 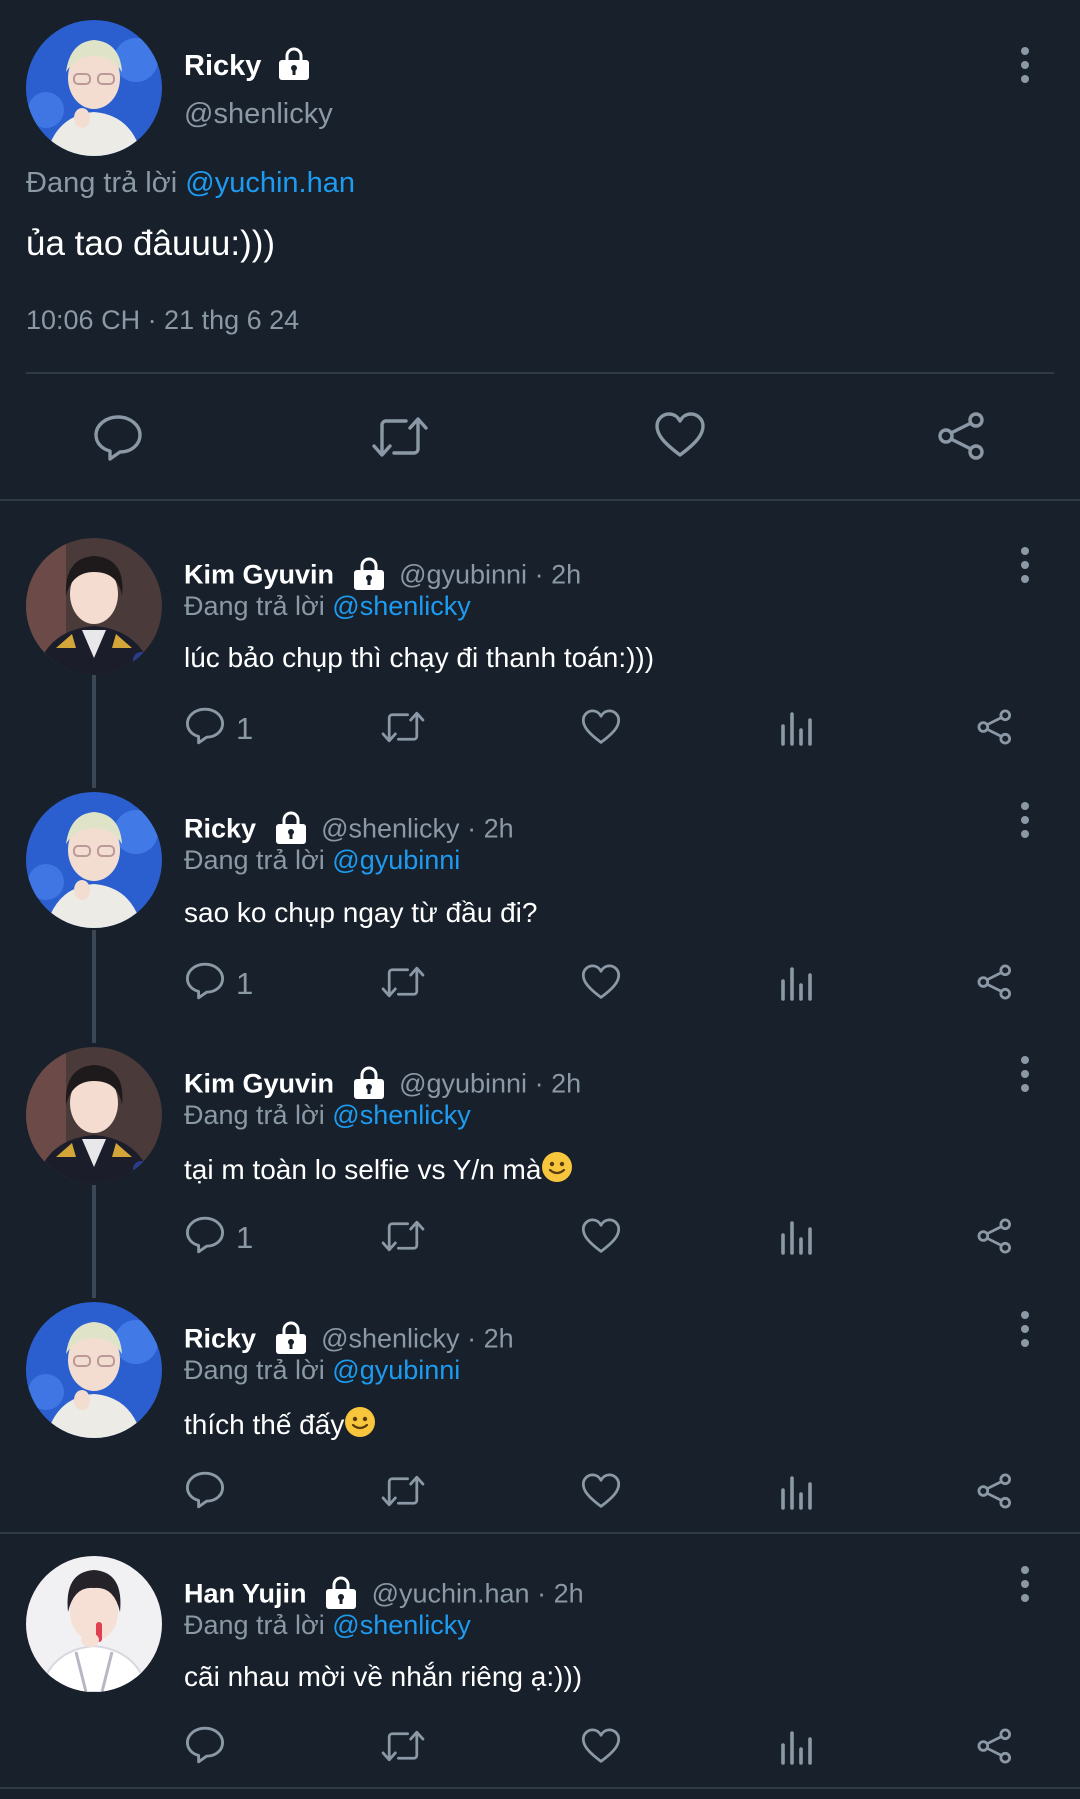 I want to click on reply-text: thích thế đấy, so click(x=264, y=1424).